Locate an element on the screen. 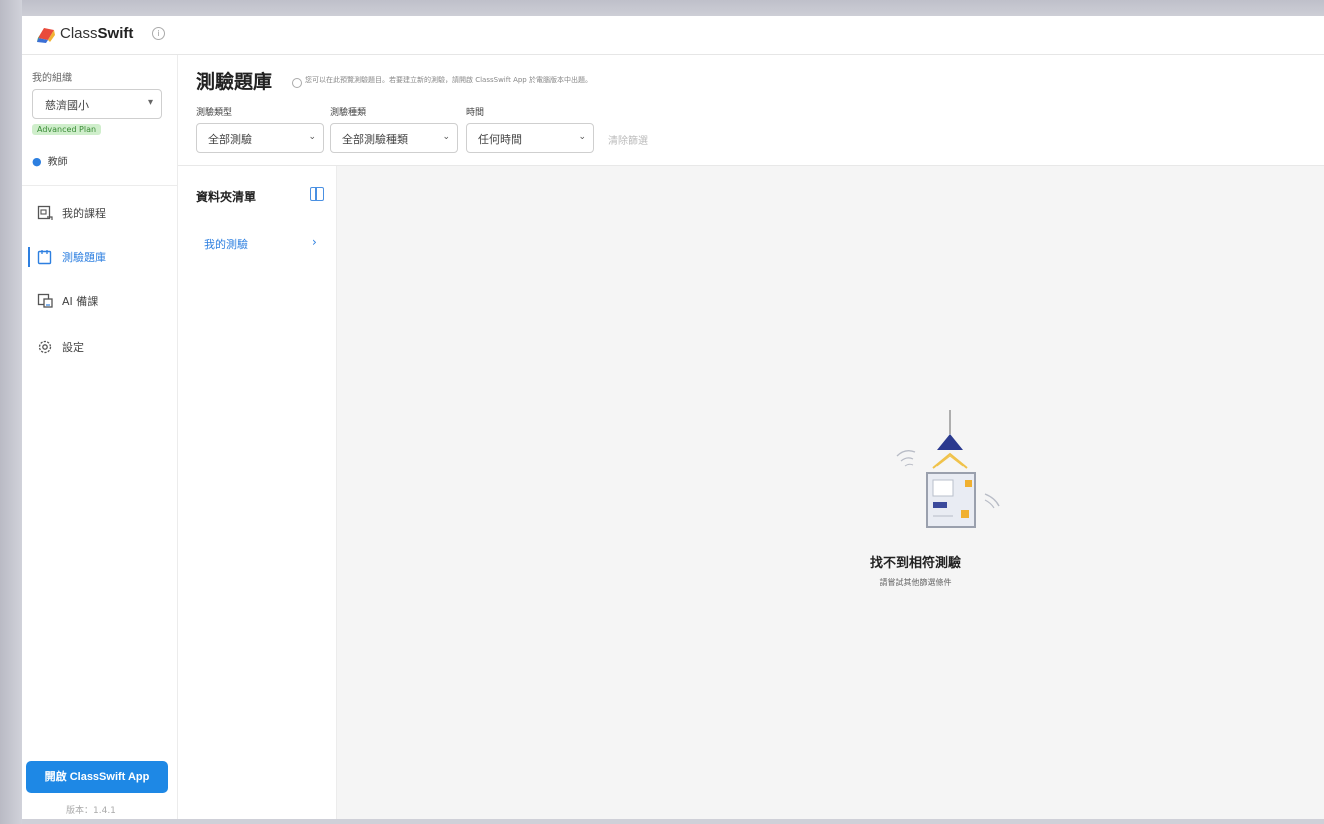 The width and height of the screenshot is (1324, 824). top-bar: ClassSwift i is located at coordinates (673, 35).